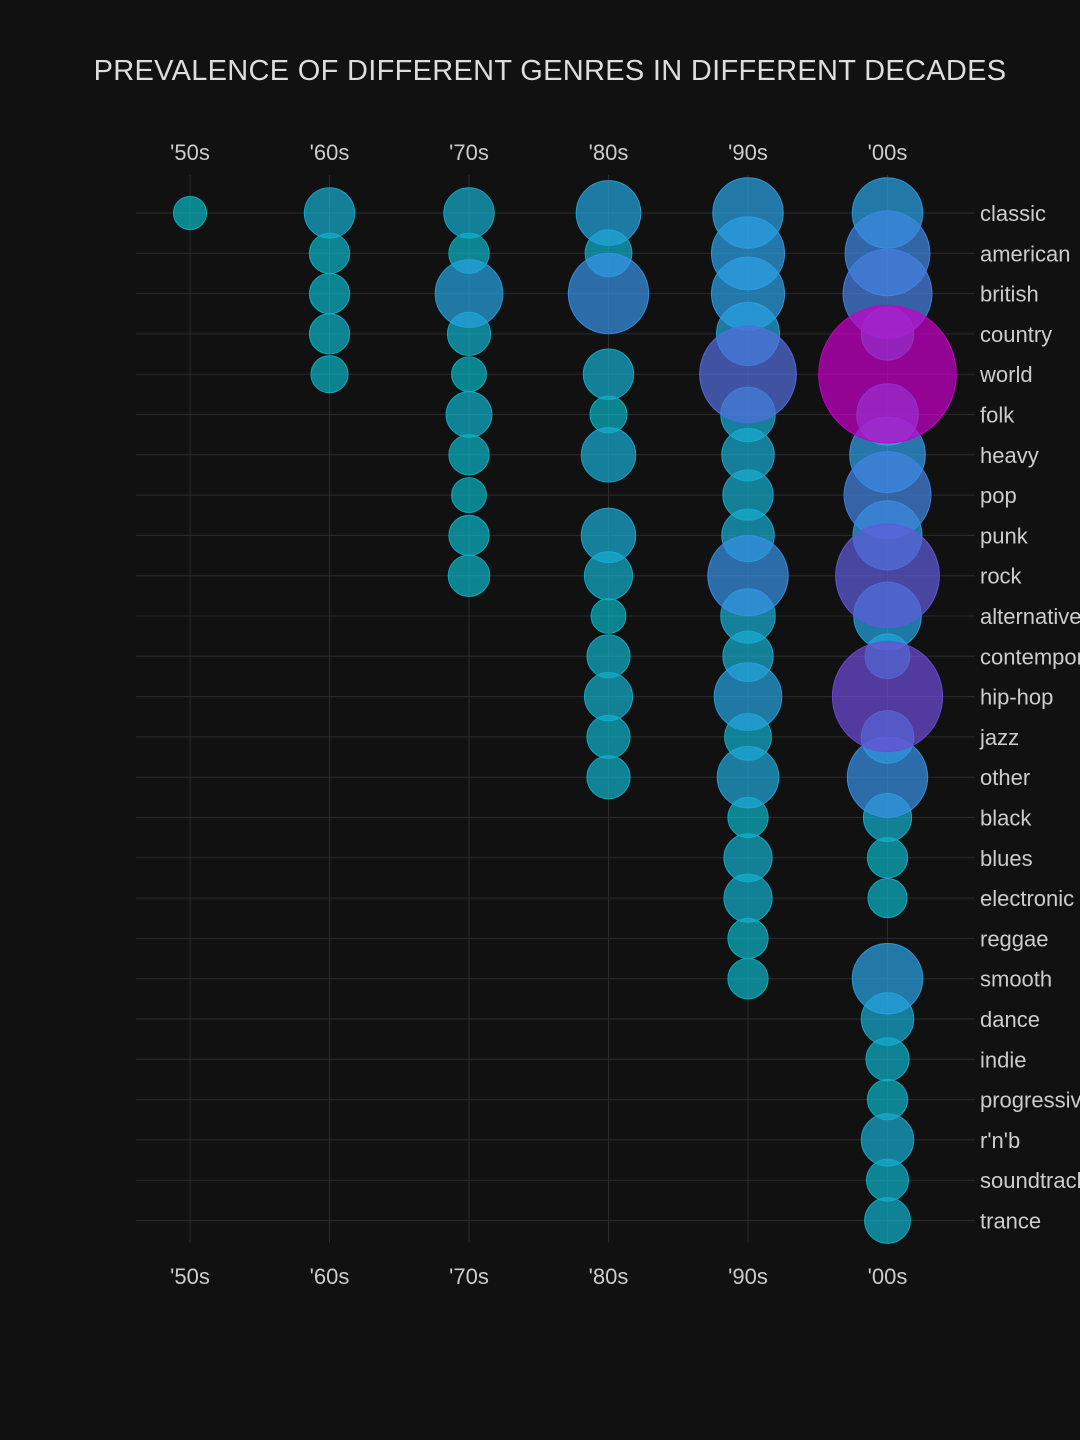 This screenshot has width=1080, height=1440. Describe the element at coordinates (887, 1220) in the screenshot. I see `bubble-00s-trance` at that location.